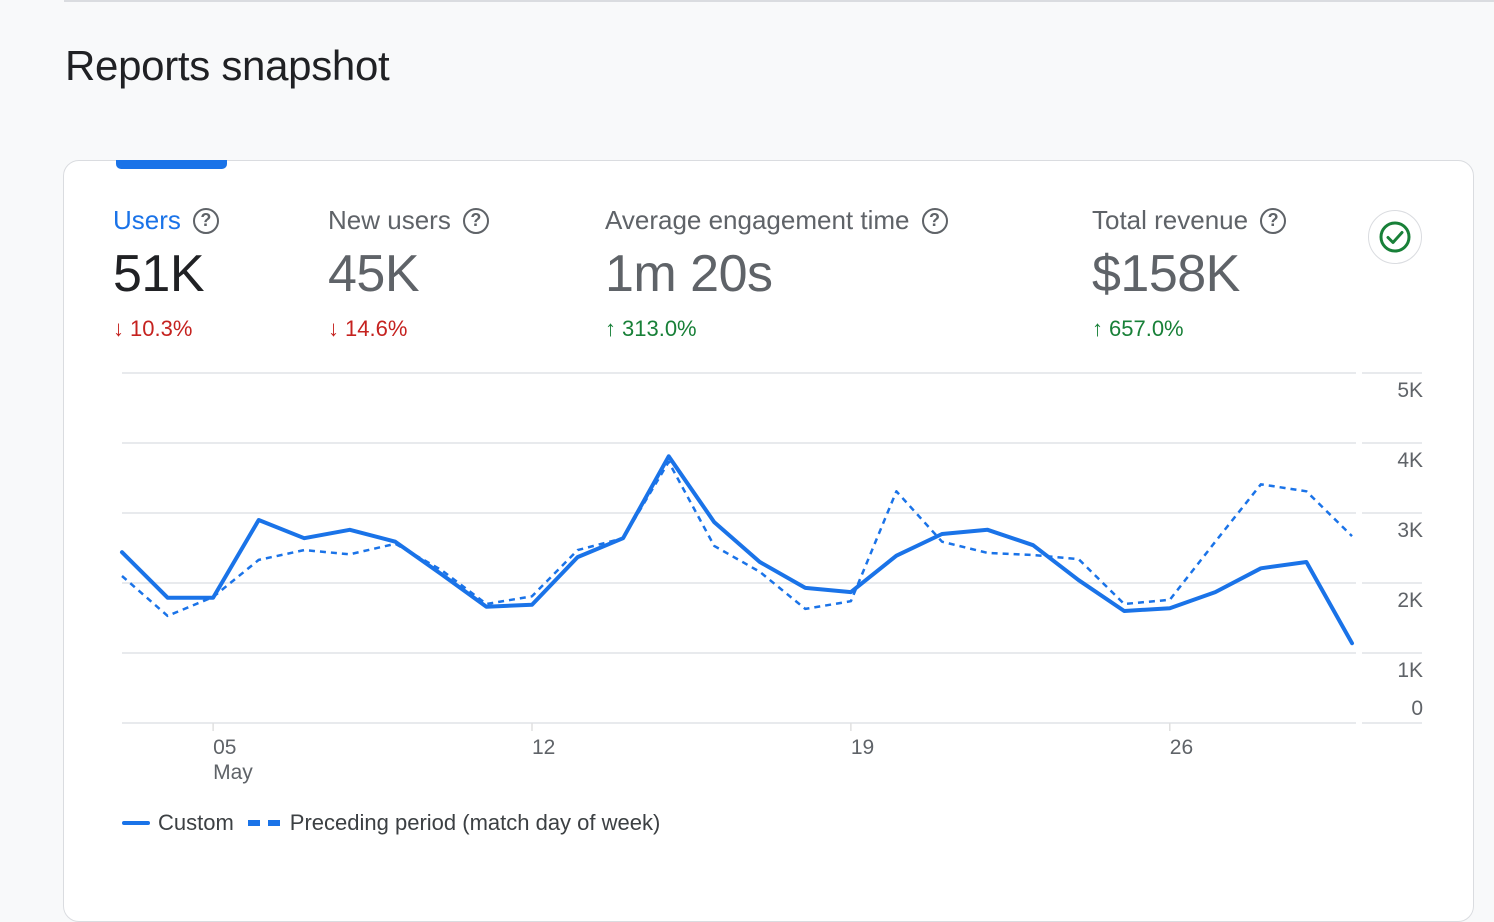 This screenshot has width=1494, height=922. Describe the element at coordinates (776, 273) in the screenshot. I see `metric-tab-avg-engagement-time: Average engagement time? 1m 20s ↑ 313.0%` at that location.